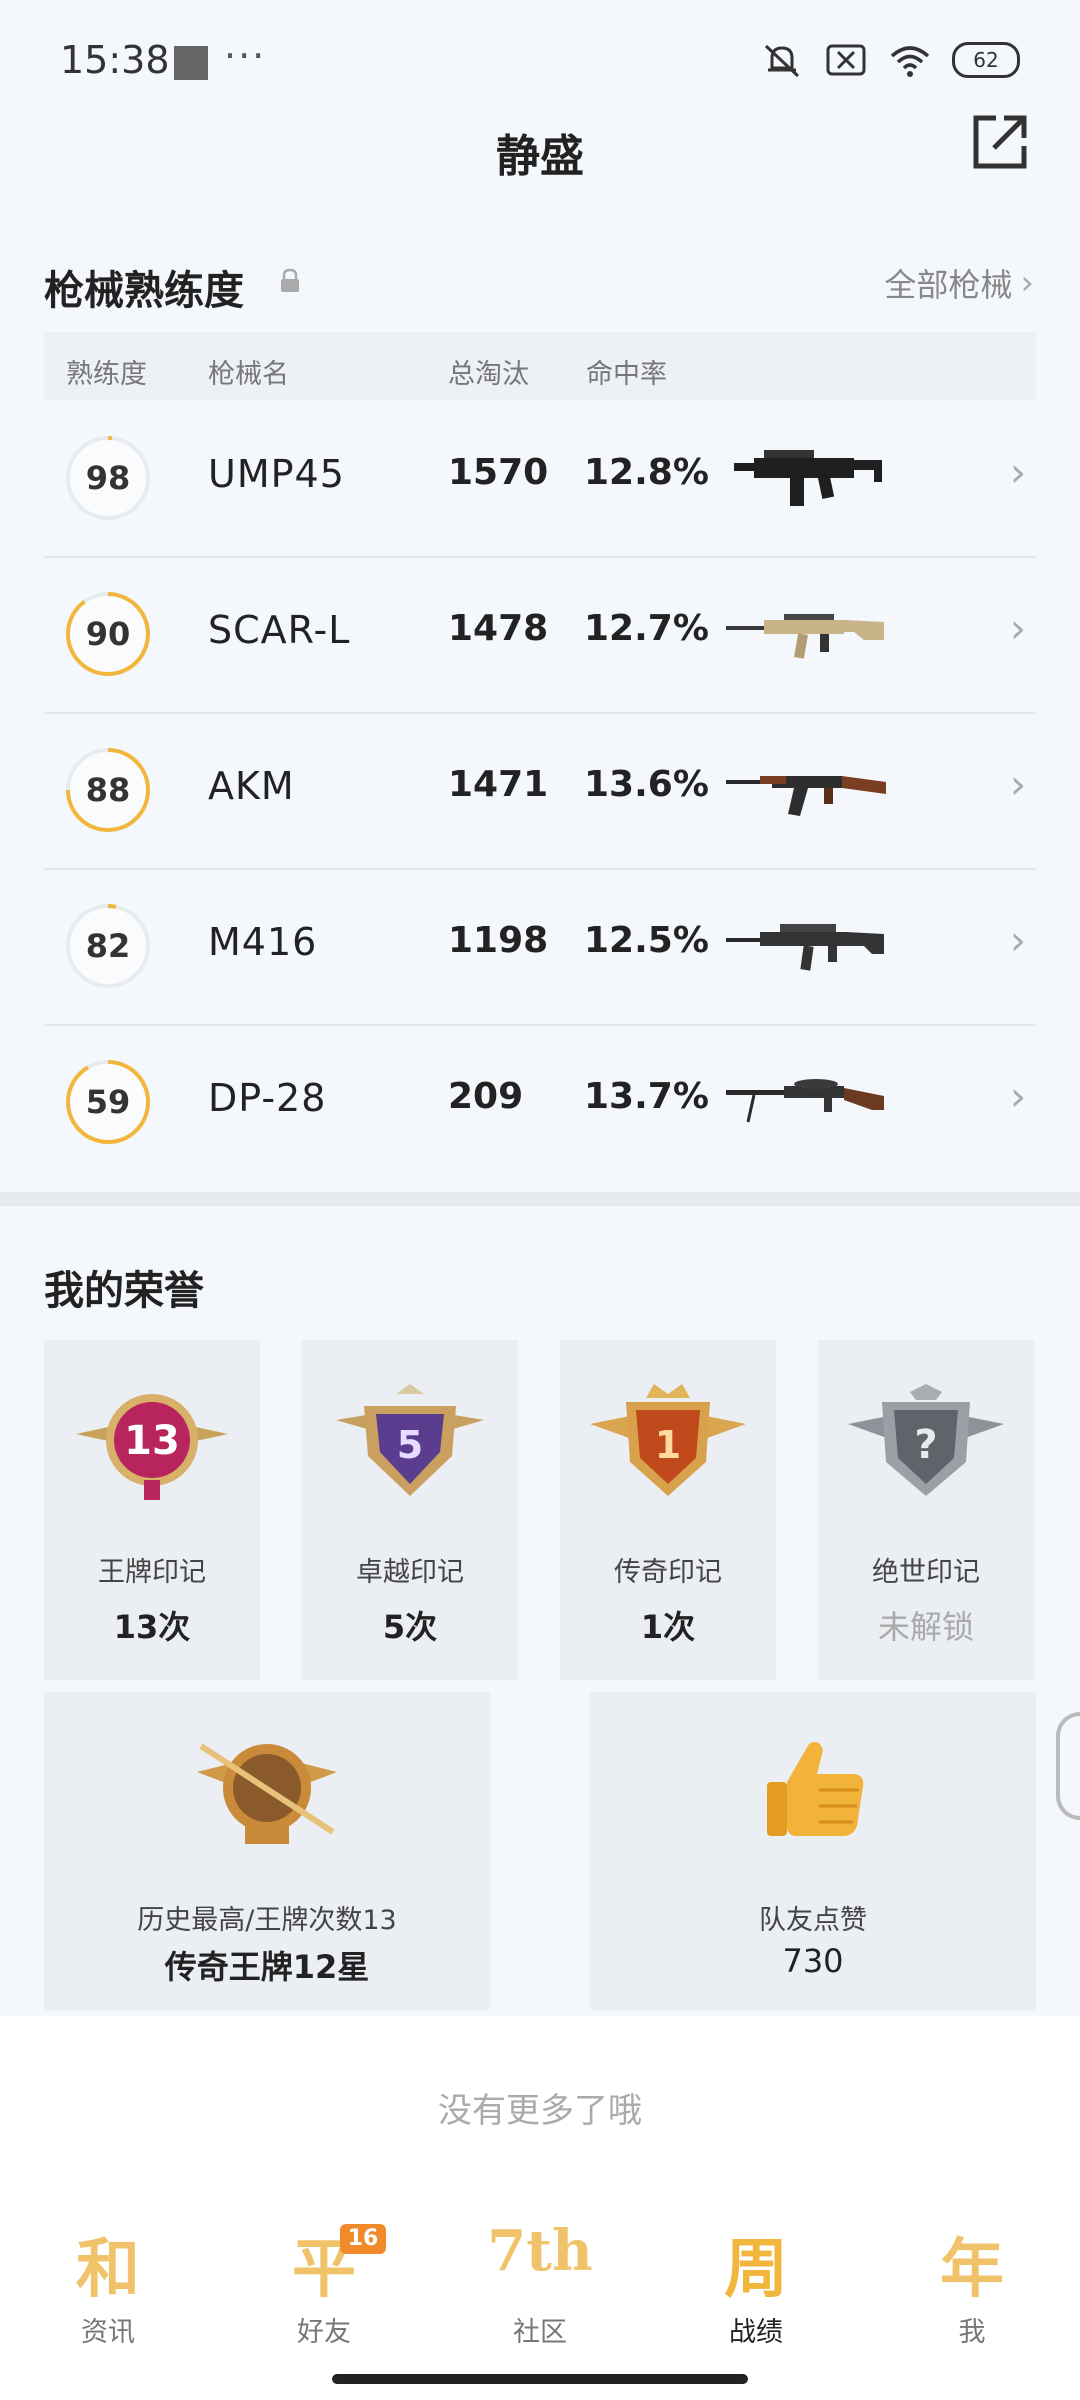  Describe the element at coordinates (756, 2332) in the screenshot. I see `tab-label: 战绩` at that location.